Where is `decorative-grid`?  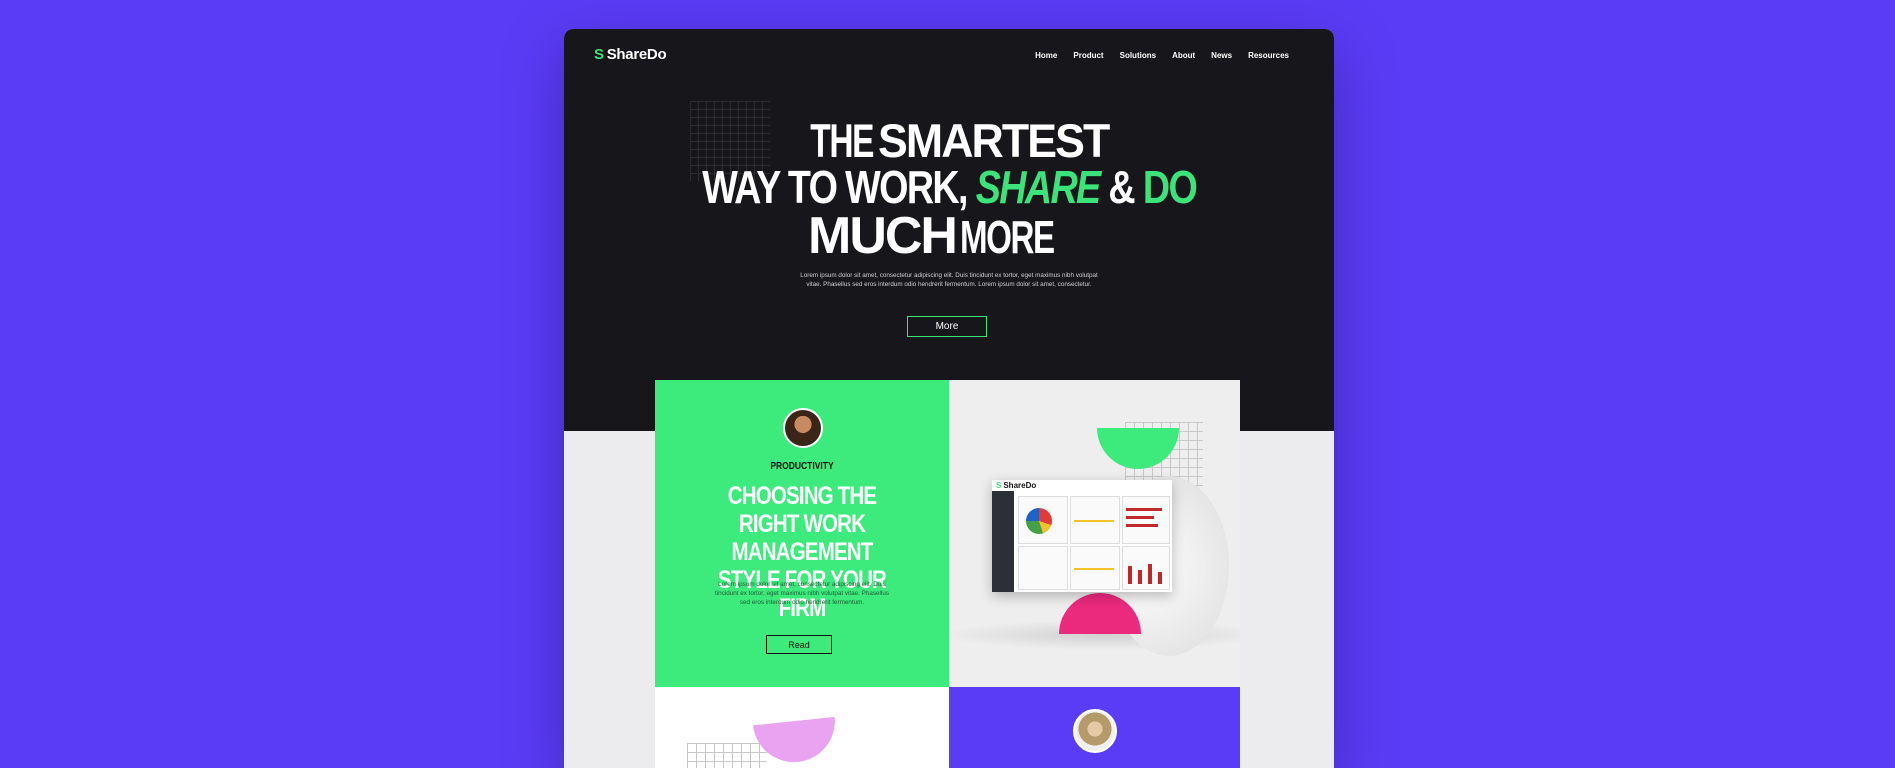 decorative-grid is located at coordinates (727, 755).